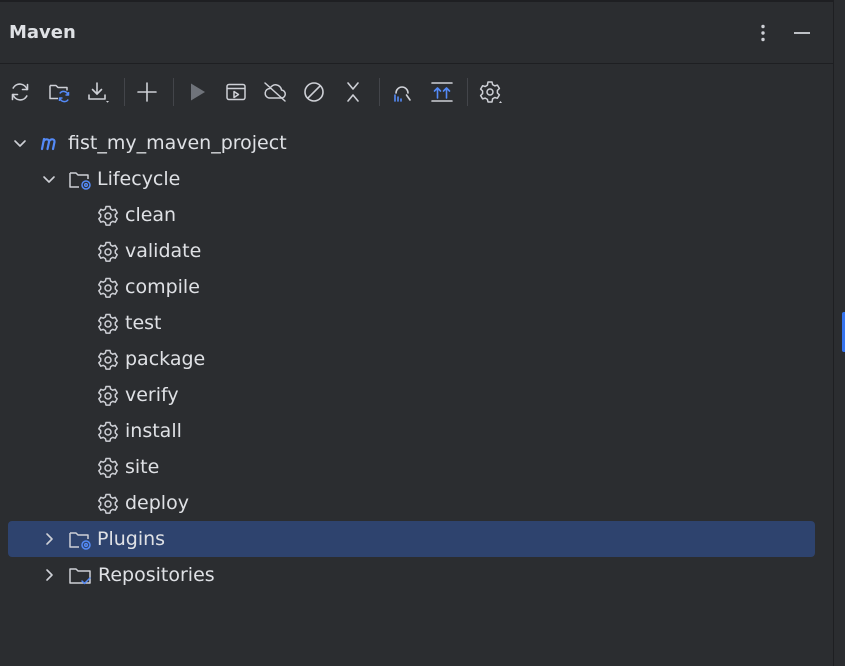 The width and height of the screenshot is (845, 666). I want to click on goal-label: site, so click(142, 467).